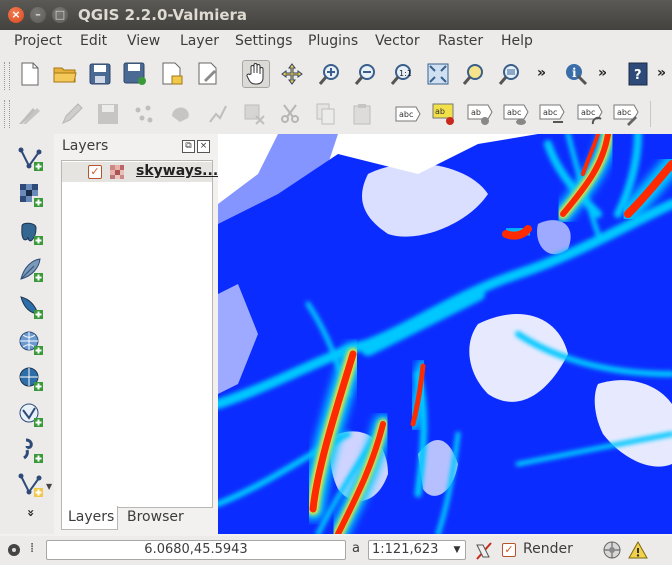 The height and width of the screenshot is (565, 672). I want to click on left-toolbar-overflow-icon: », so click(31, 513).